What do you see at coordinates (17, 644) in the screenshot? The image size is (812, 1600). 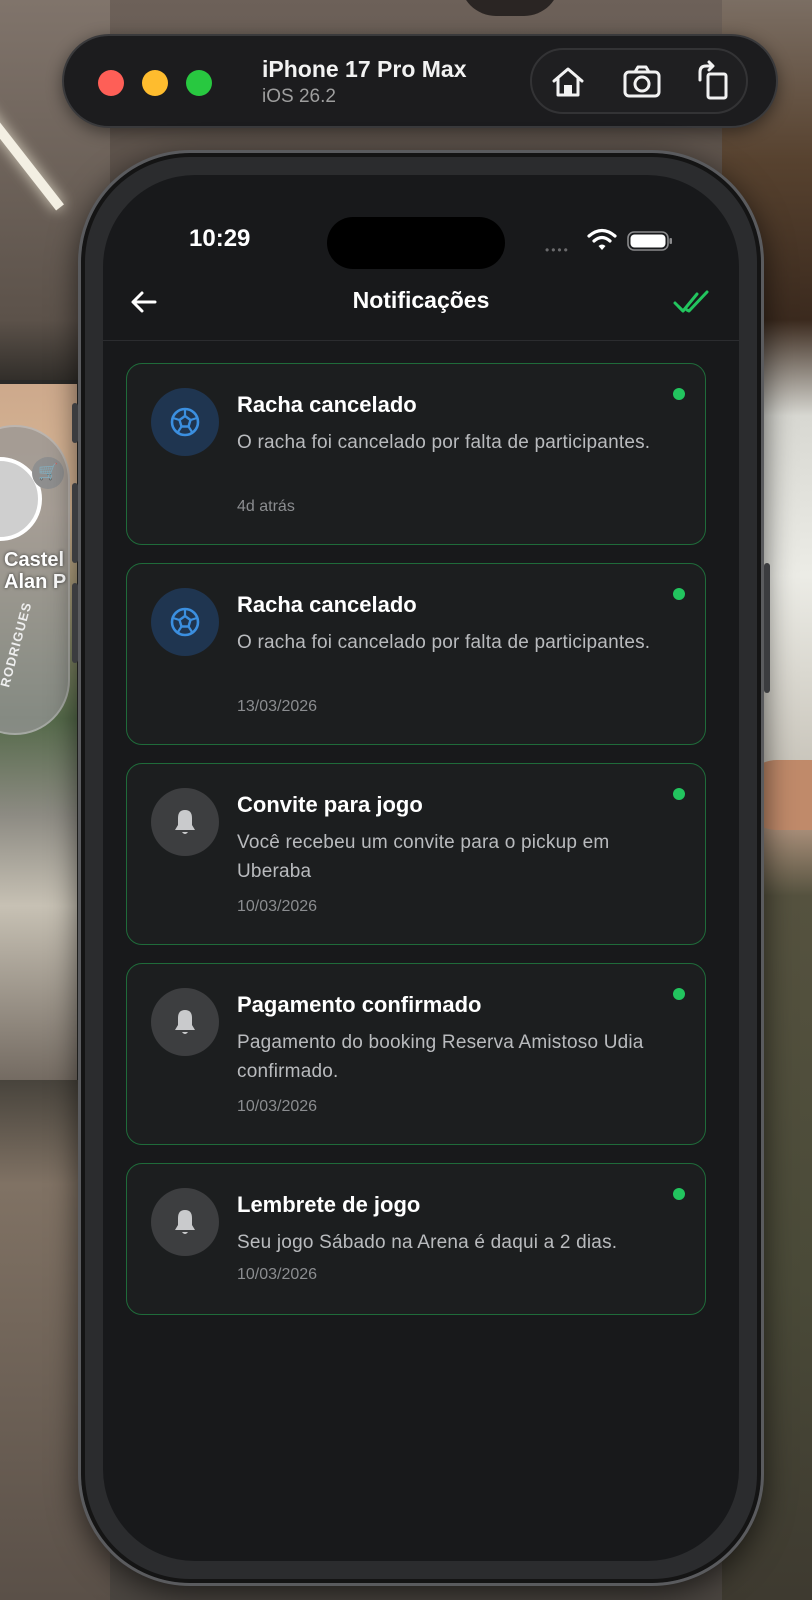 I see `street-label: RODRIGUES` at bounding box center [17, 644].